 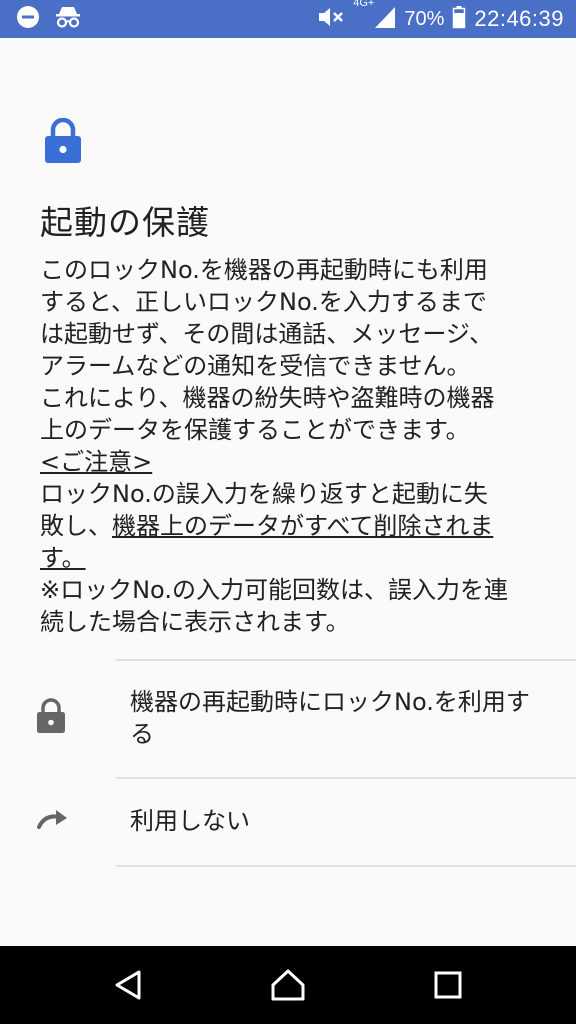 I want to click on signal-icon, so click(x=385, y=19).